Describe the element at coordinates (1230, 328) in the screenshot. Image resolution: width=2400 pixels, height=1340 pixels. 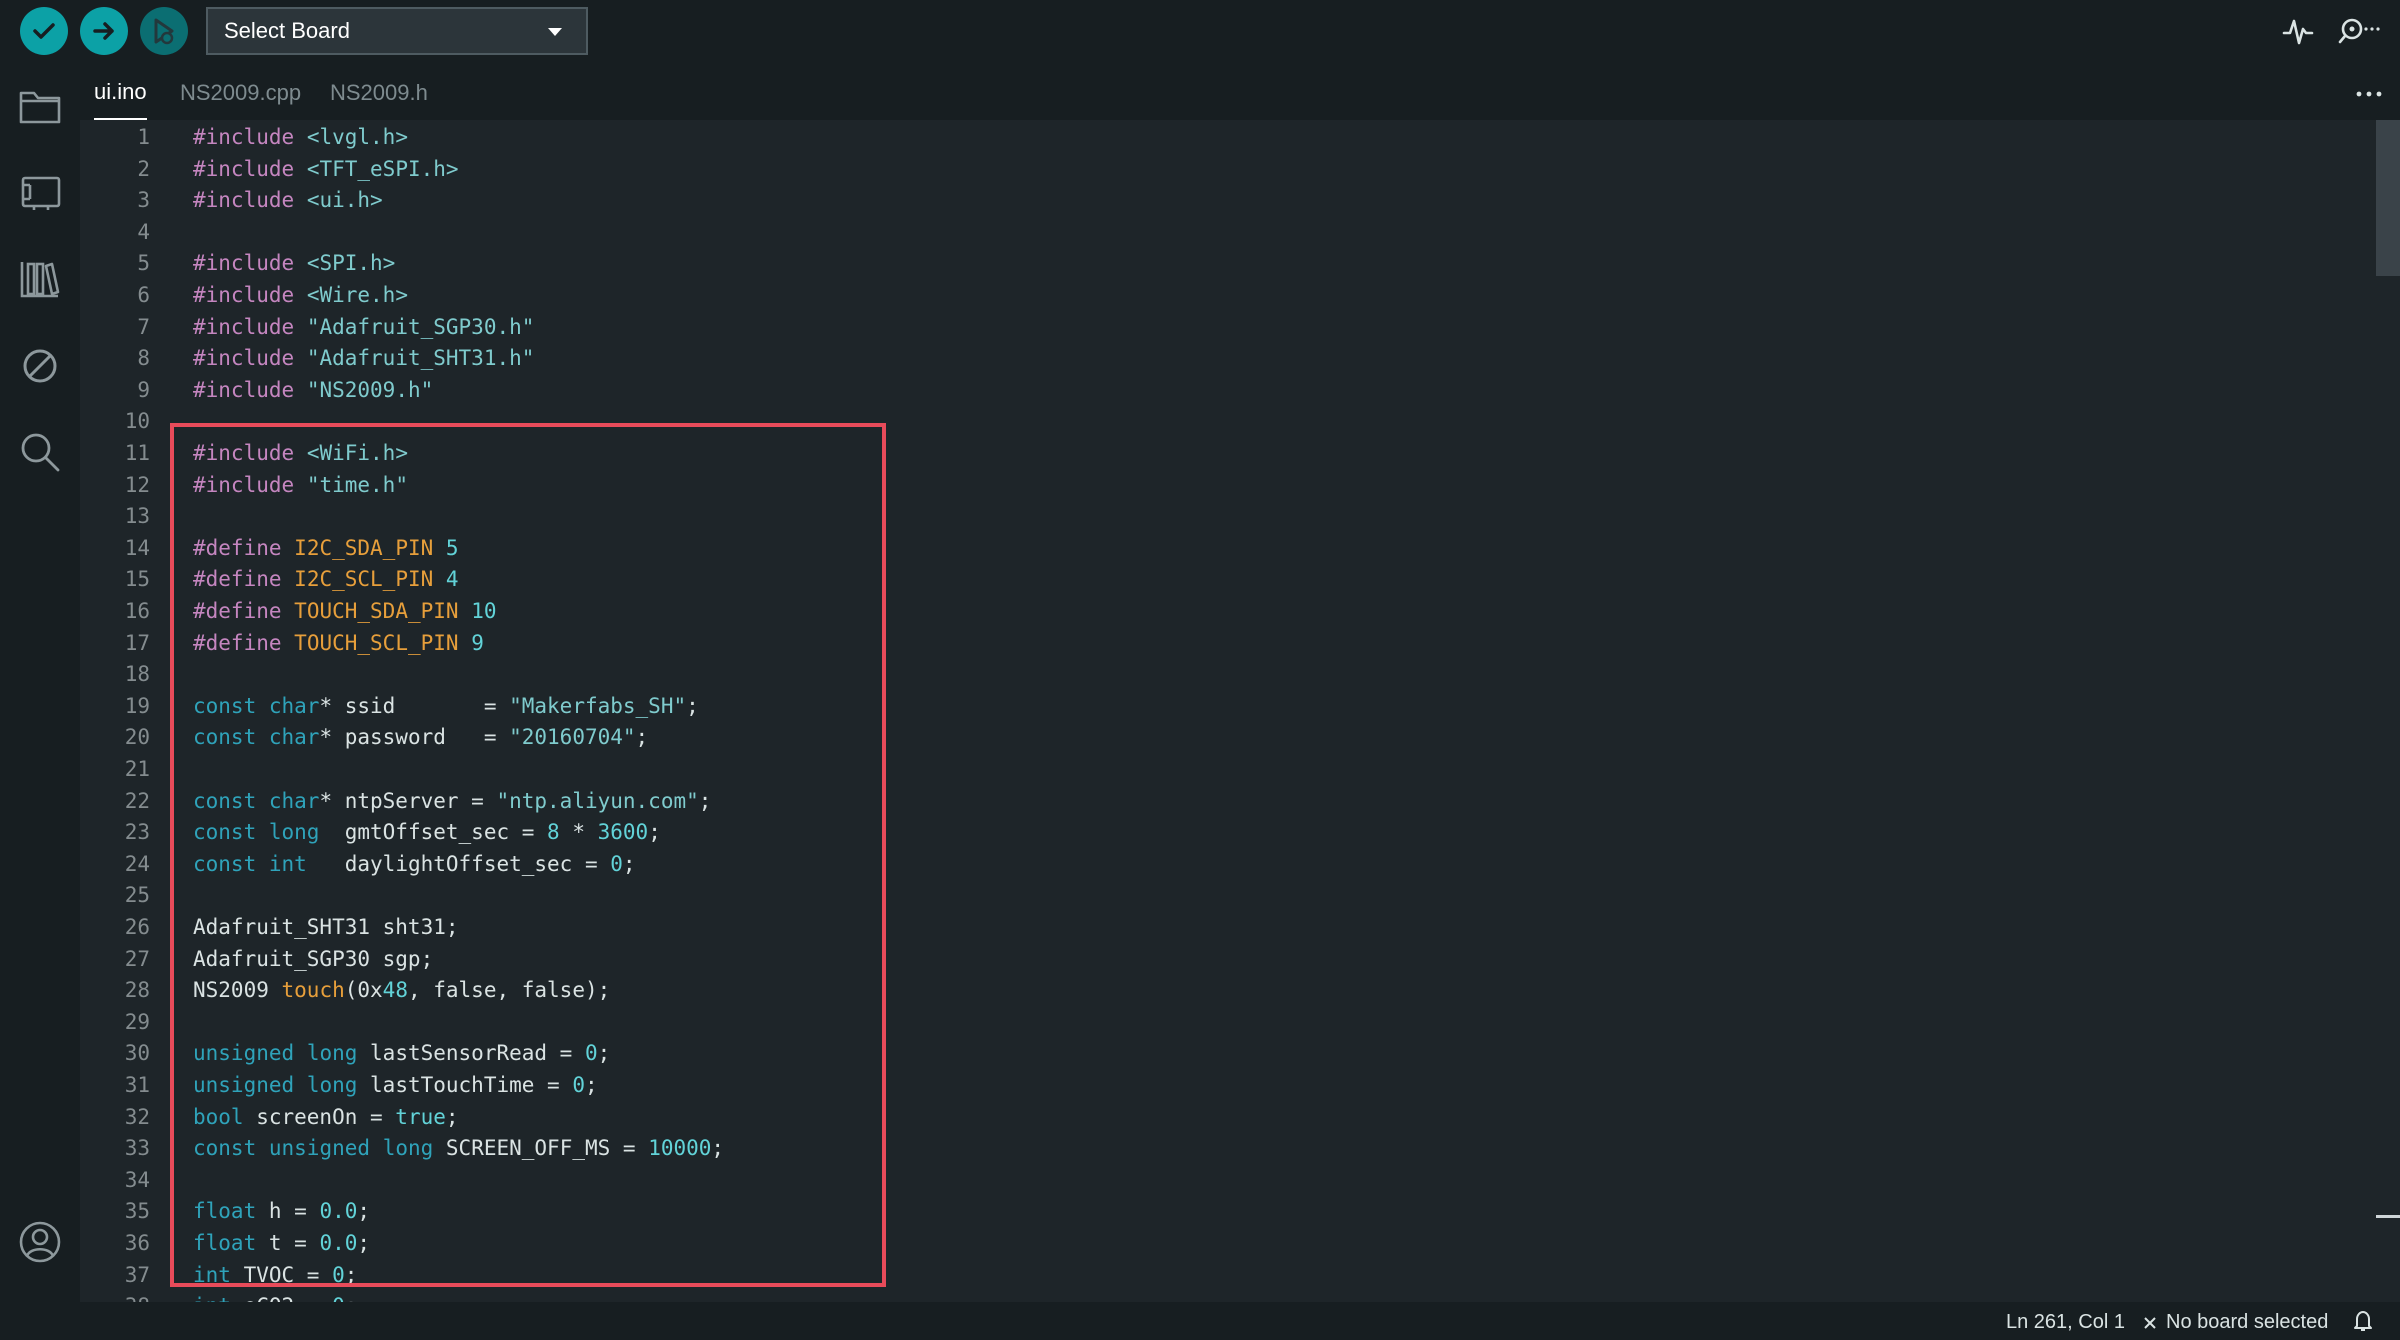
I see `code-line: 7 #include "Adafruit_SGP30.h"` at that location.